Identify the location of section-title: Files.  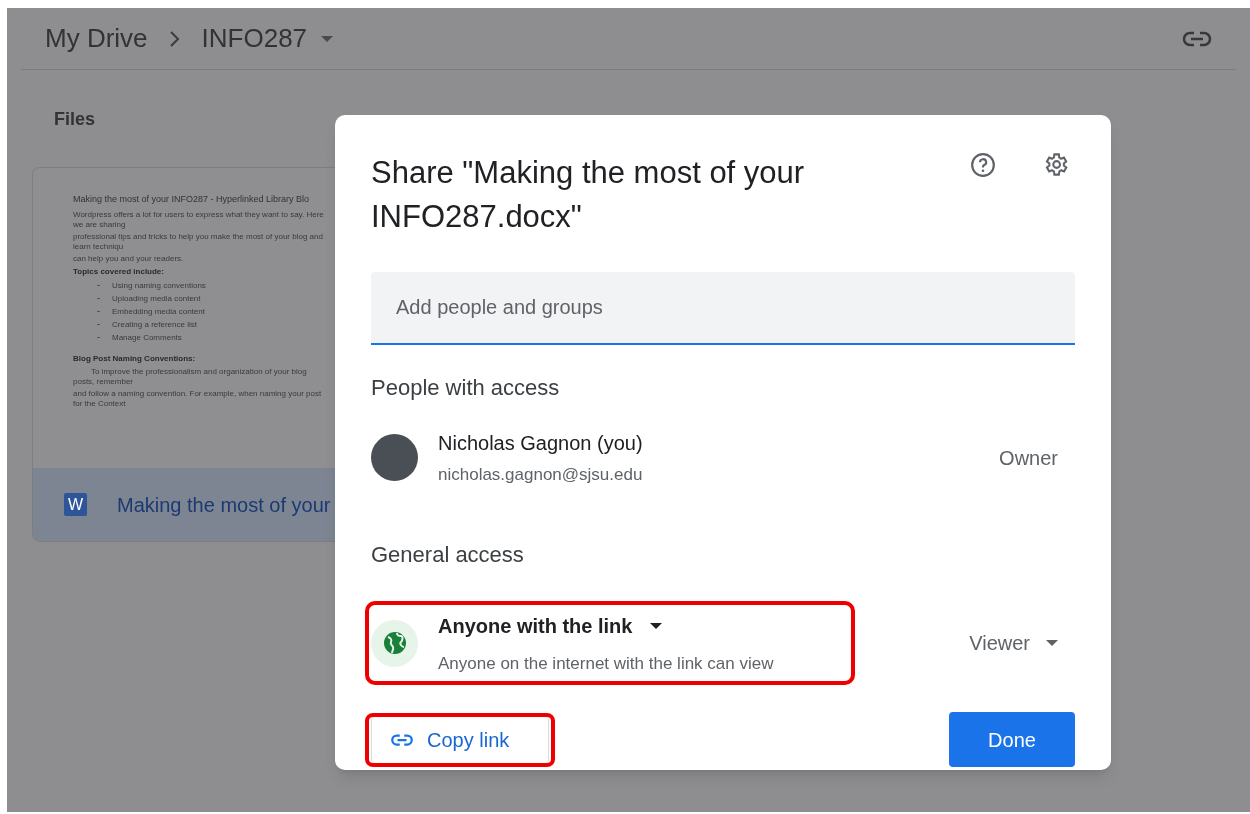
(75, 119).